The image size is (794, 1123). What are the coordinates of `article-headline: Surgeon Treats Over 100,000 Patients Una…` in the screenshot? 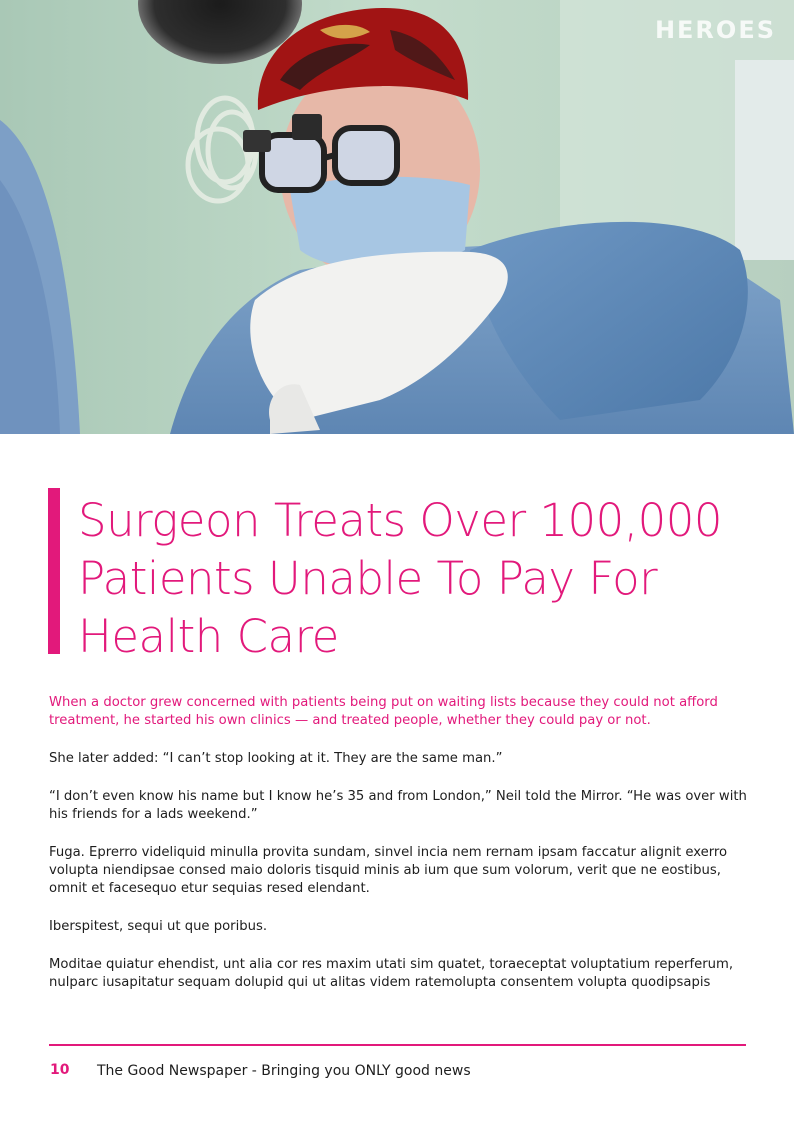 It's located at (400, 578).